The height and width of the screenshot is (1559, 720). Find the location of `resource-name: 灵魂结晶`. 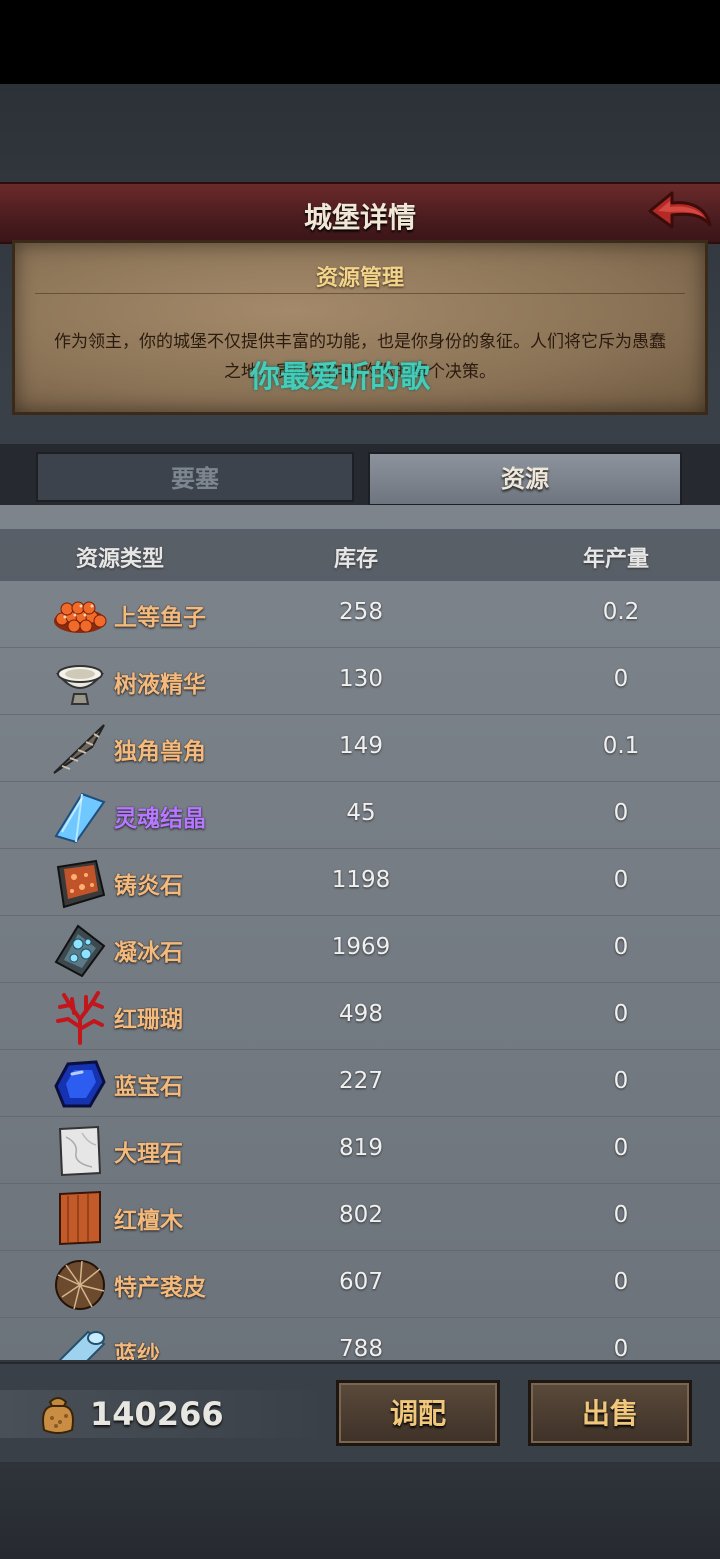

resource-name: 灵魂结晶 is located at coordinates (160, 819).